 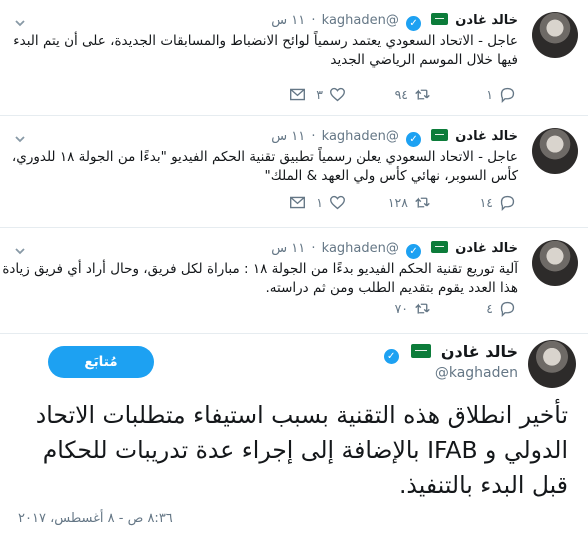 I want to click on retweet-count: ١٢٨, so click(x=397, y=202).